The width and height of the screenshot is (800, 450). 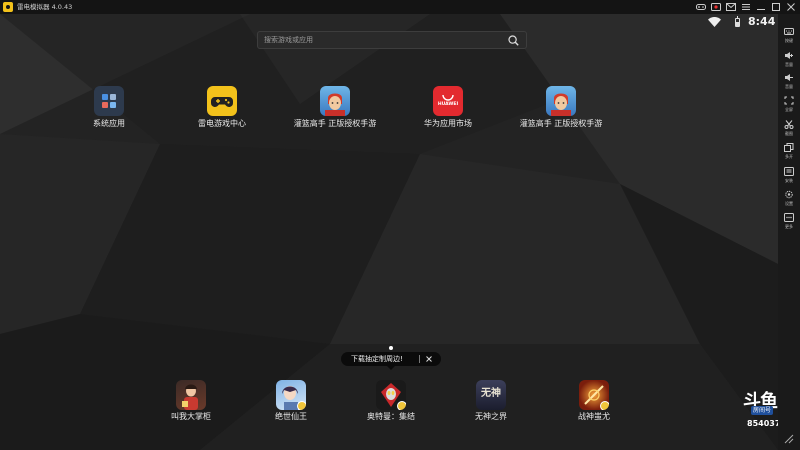 What do you see at coordinates (384, 40) in the screenshot?
I see `search-input` at bounding box center [384, 40].